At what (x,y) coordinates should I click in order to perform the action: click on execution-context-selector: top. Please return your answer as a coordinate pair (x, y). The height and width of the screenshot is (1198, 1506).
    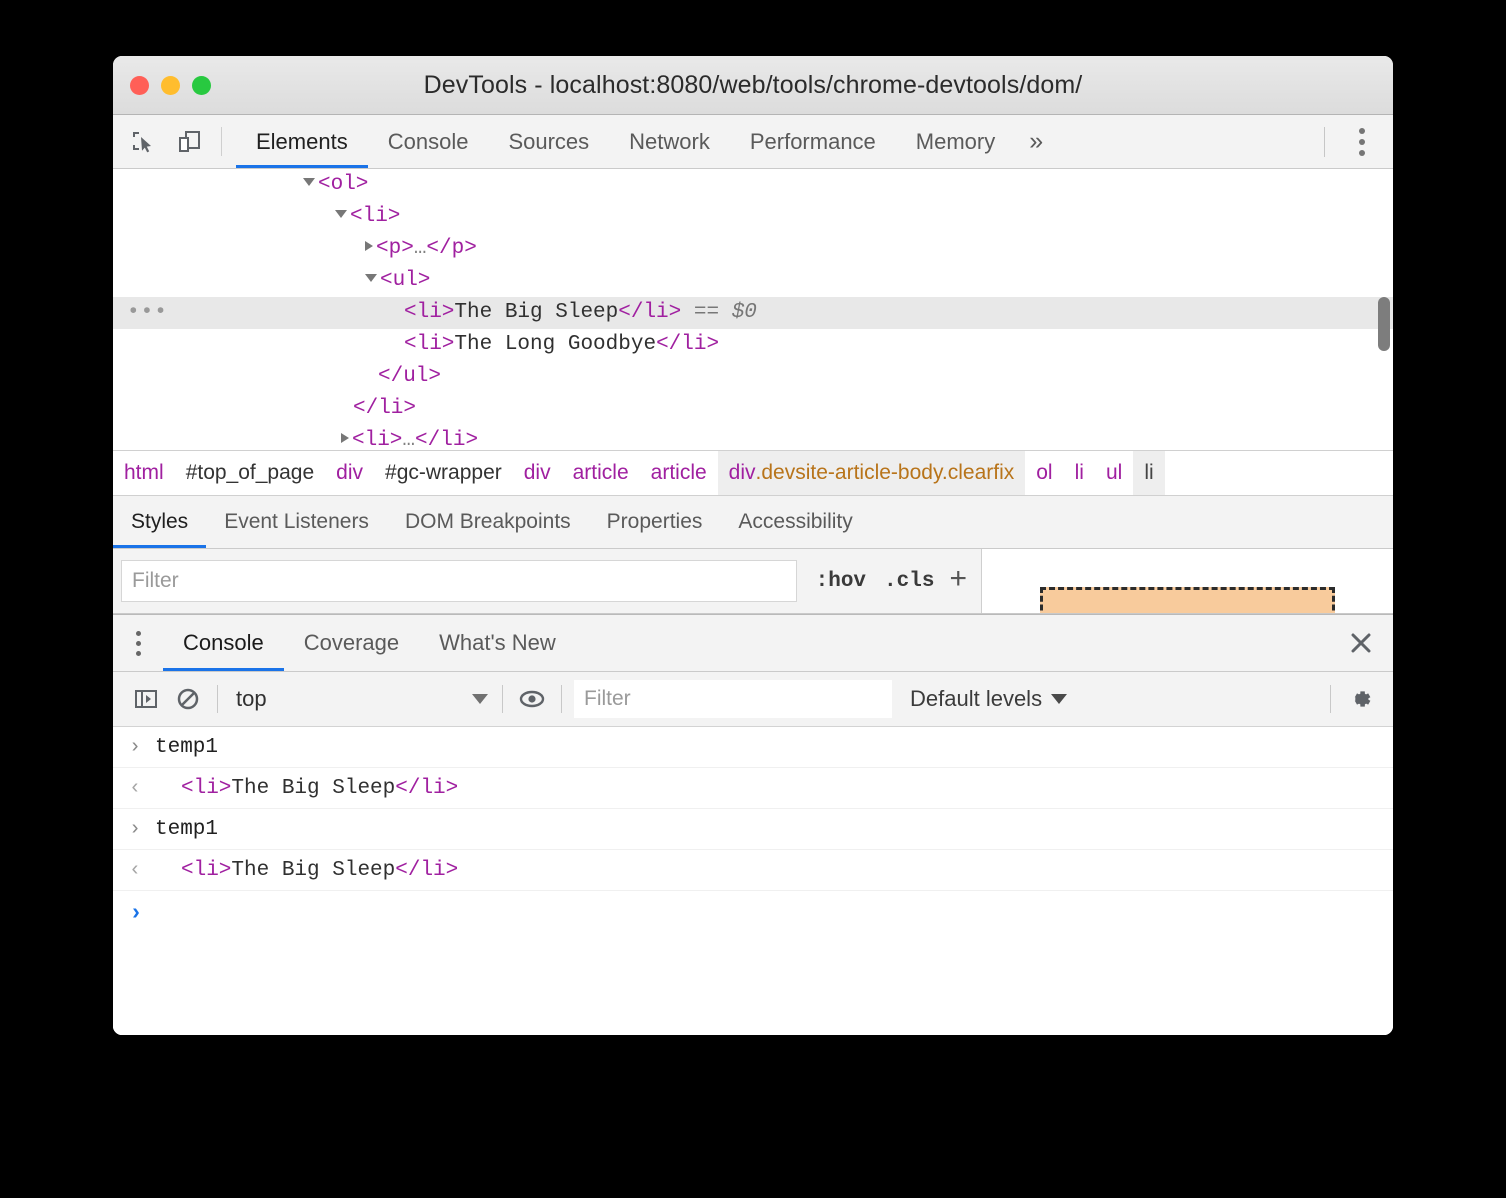
    Looking at the image, I should click on (360, 699).